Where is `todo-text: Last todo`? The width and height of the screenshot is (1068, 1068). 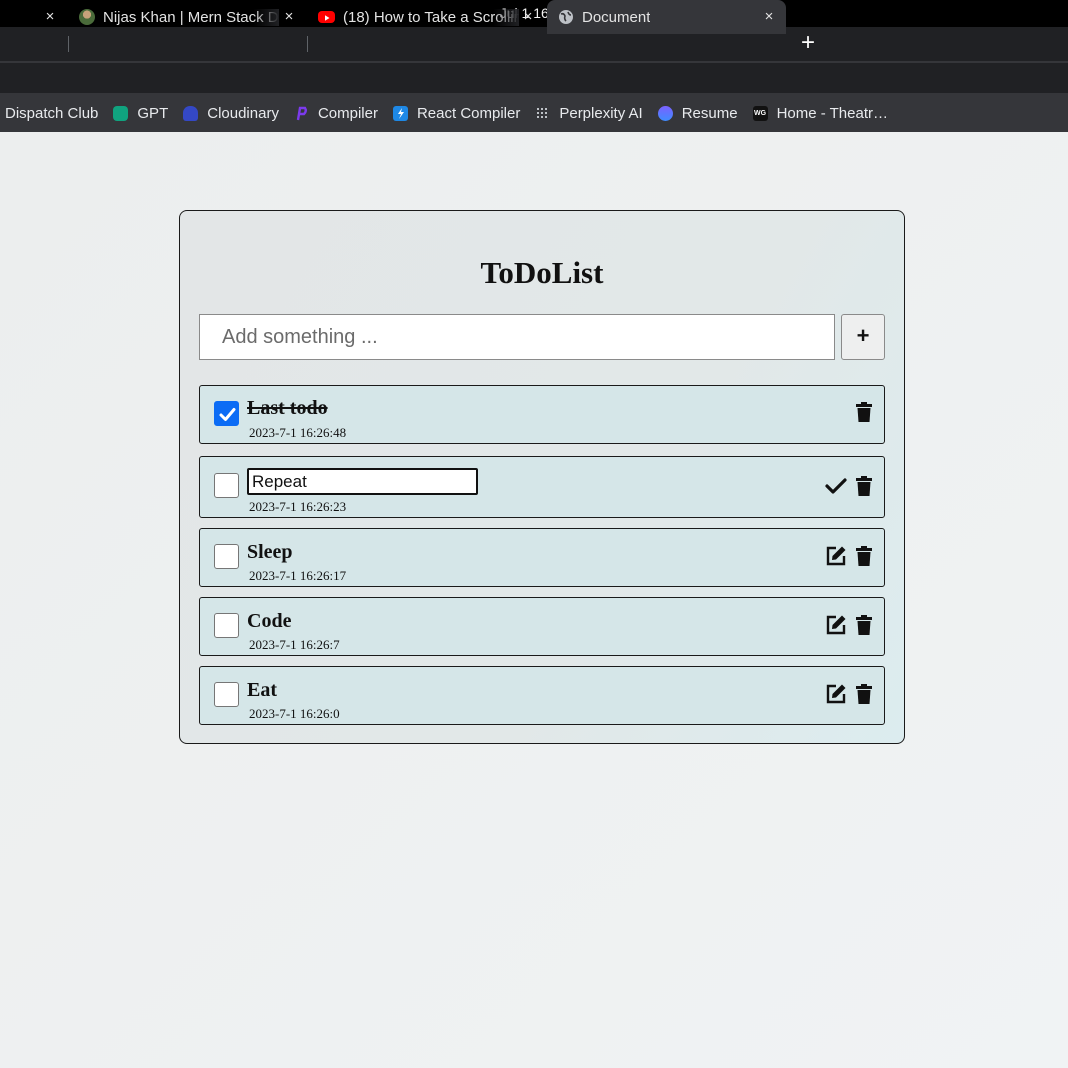
todo-text: Last todo is located at coordinates (287, 408).